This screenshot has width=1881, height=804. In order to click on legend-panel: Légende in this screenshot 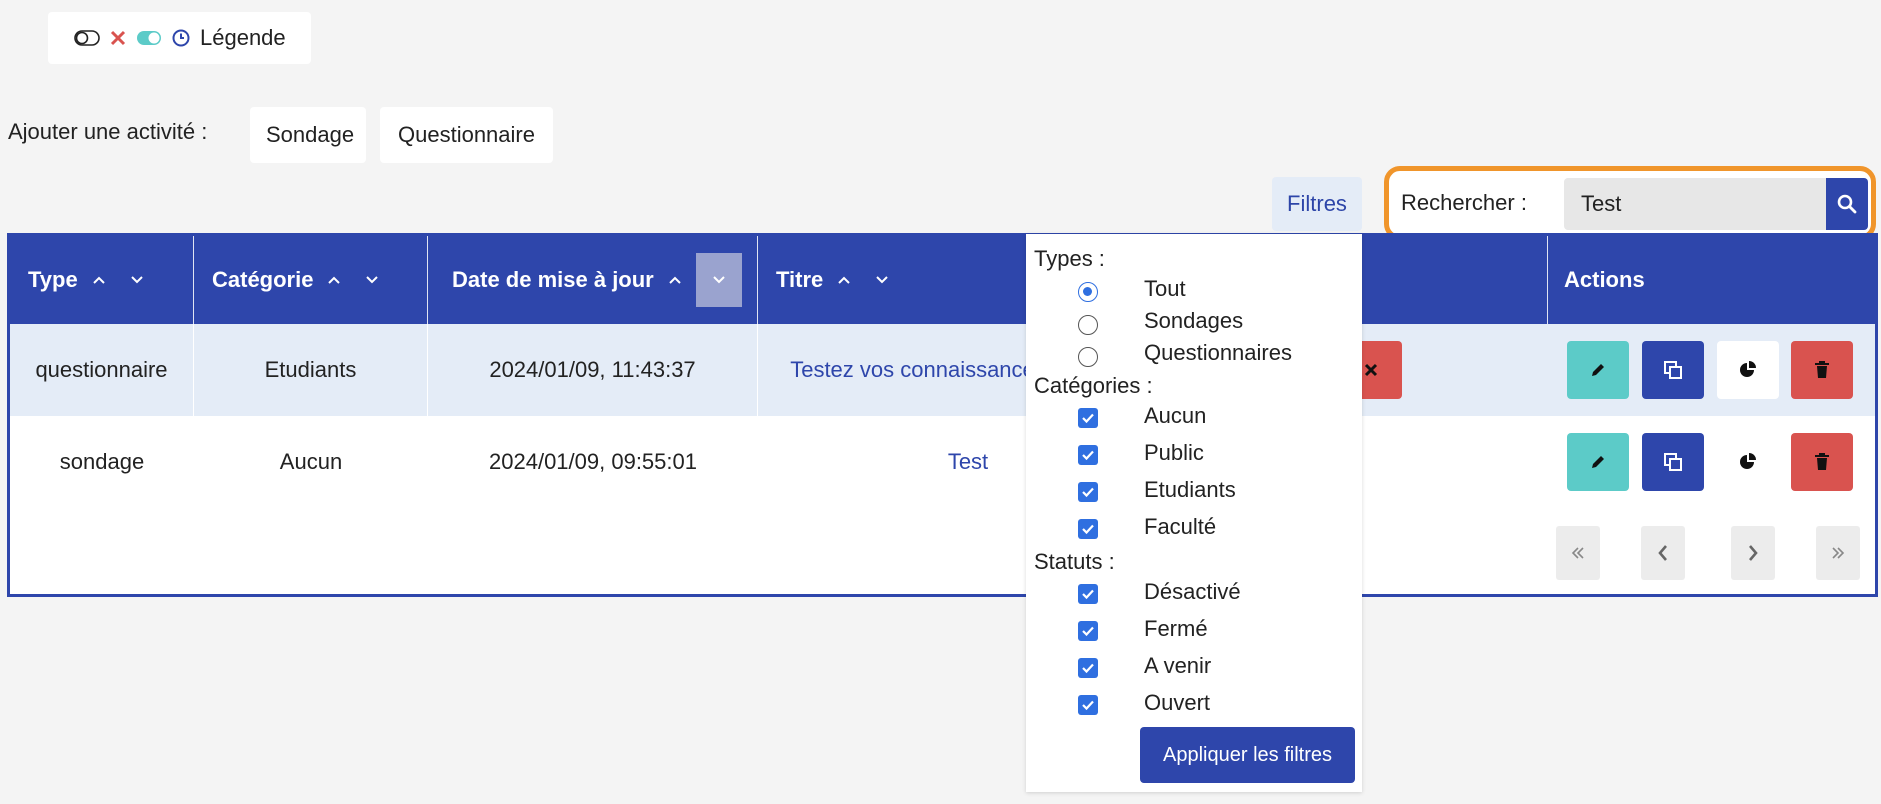, I will do `click(179, 38)`.